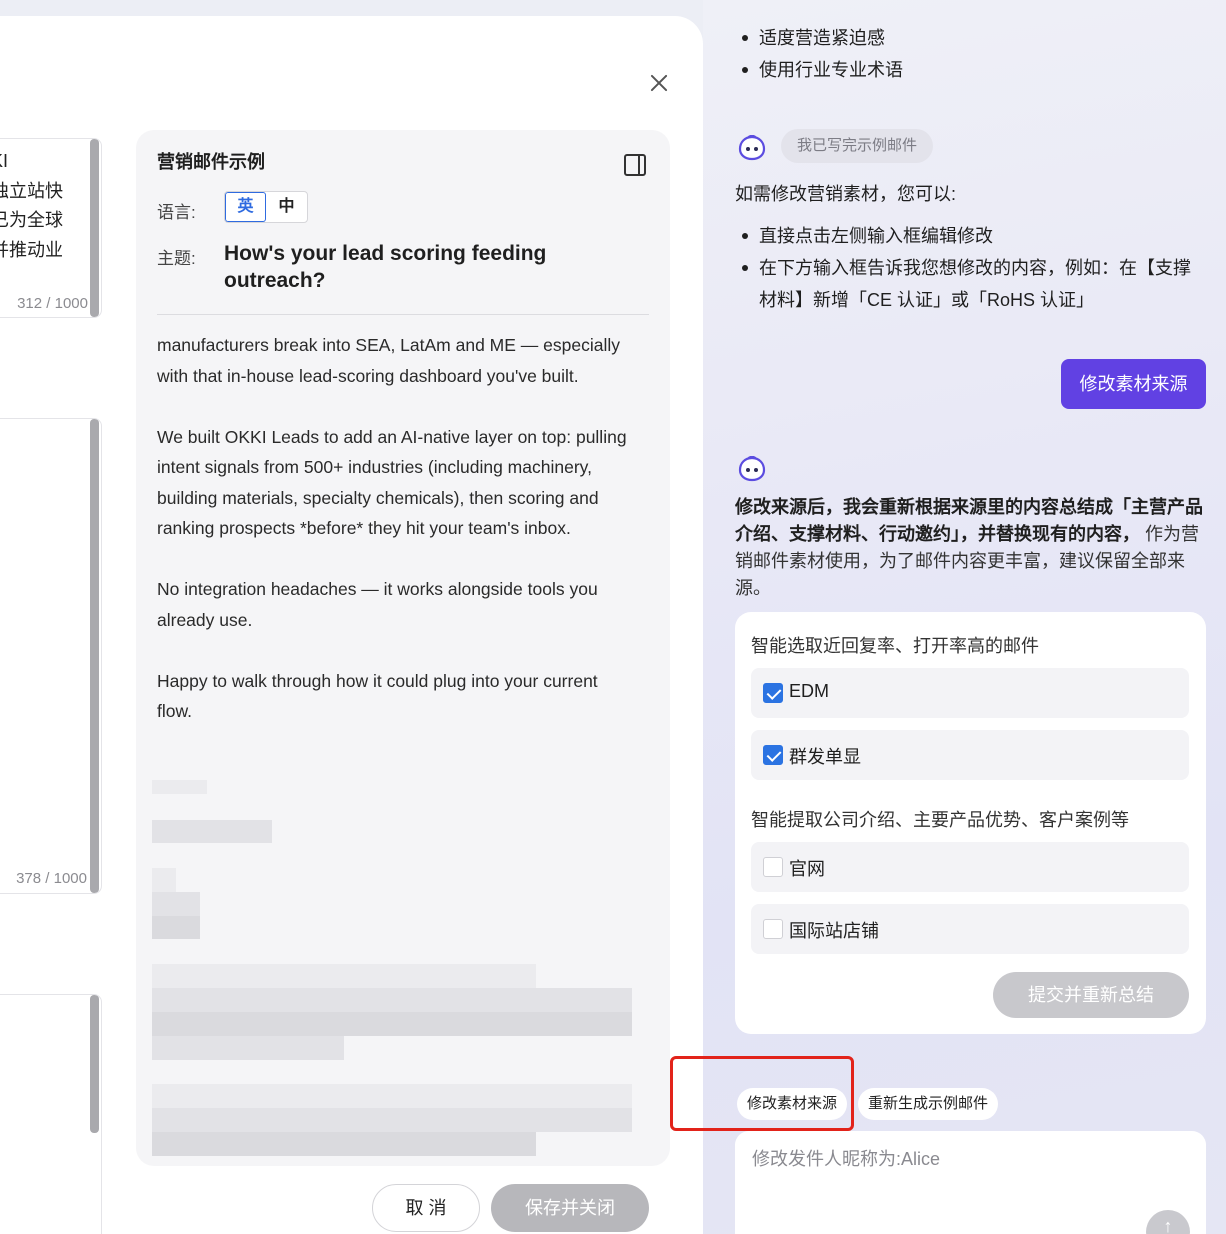 The width and height of the screenshot is (1226, 1234). I want to click on modify-source-button: 修改素材来源, so click(1133, 384).